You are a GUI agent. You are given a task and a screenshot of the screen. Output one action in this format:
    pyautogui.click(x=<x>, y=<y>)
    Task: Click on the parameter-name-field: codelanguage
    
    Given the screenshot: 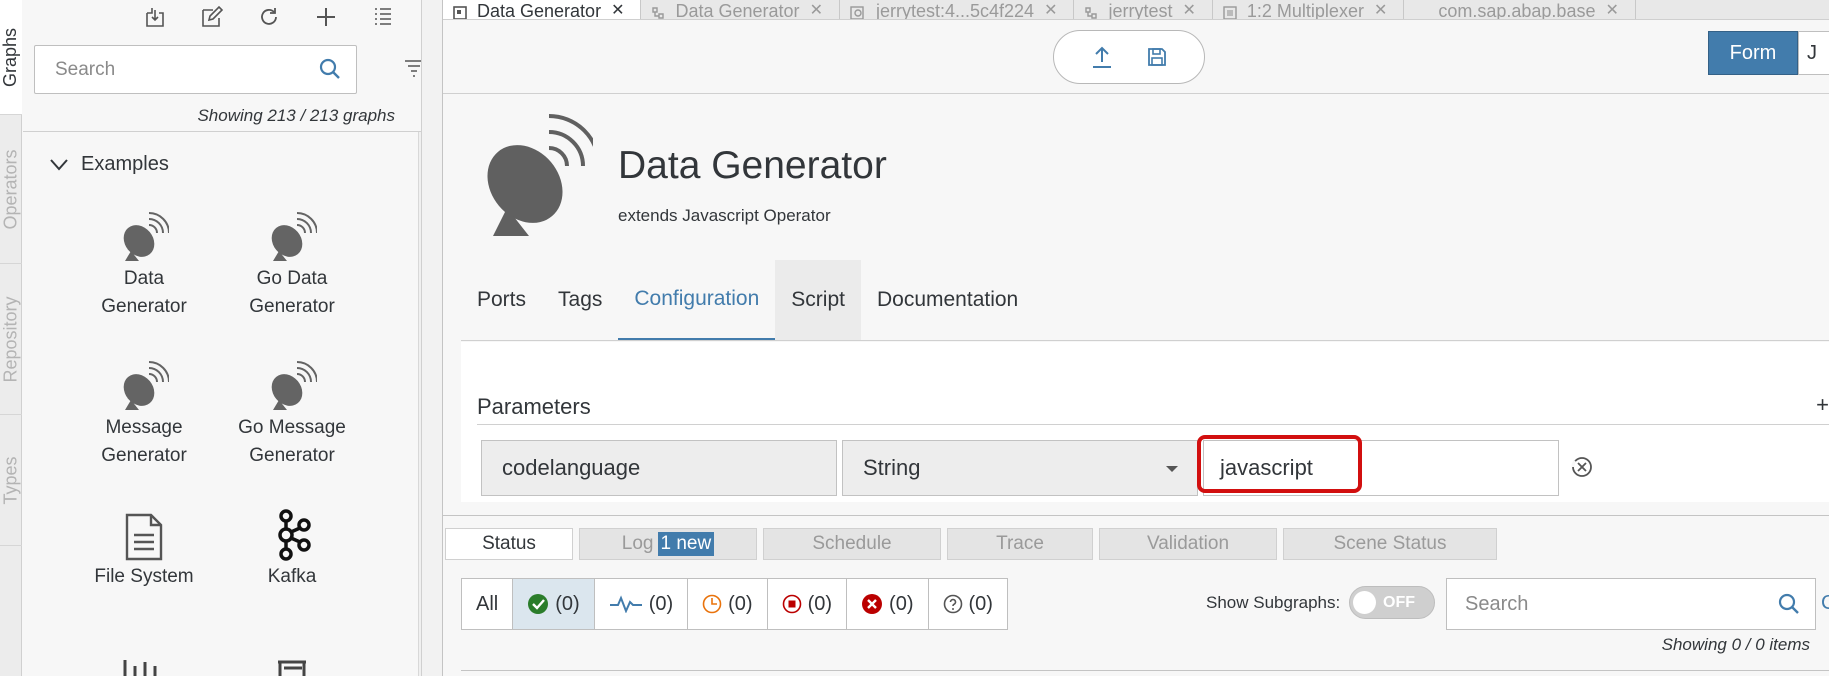 What is the action you would take?
    pyautogui.click(x=659, y=468)
    